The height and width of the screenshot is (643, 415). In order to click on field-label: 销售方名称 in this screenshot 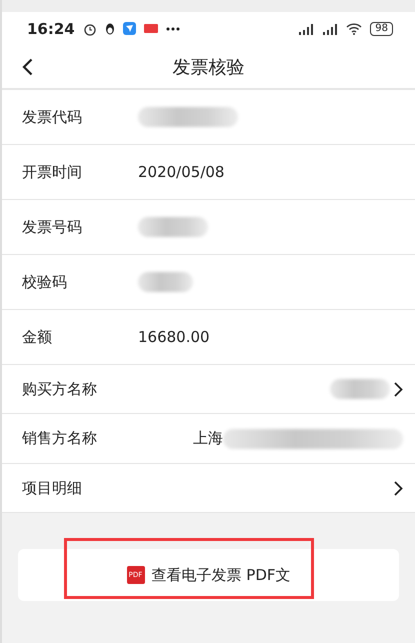, I will do `click(60, 438)`.